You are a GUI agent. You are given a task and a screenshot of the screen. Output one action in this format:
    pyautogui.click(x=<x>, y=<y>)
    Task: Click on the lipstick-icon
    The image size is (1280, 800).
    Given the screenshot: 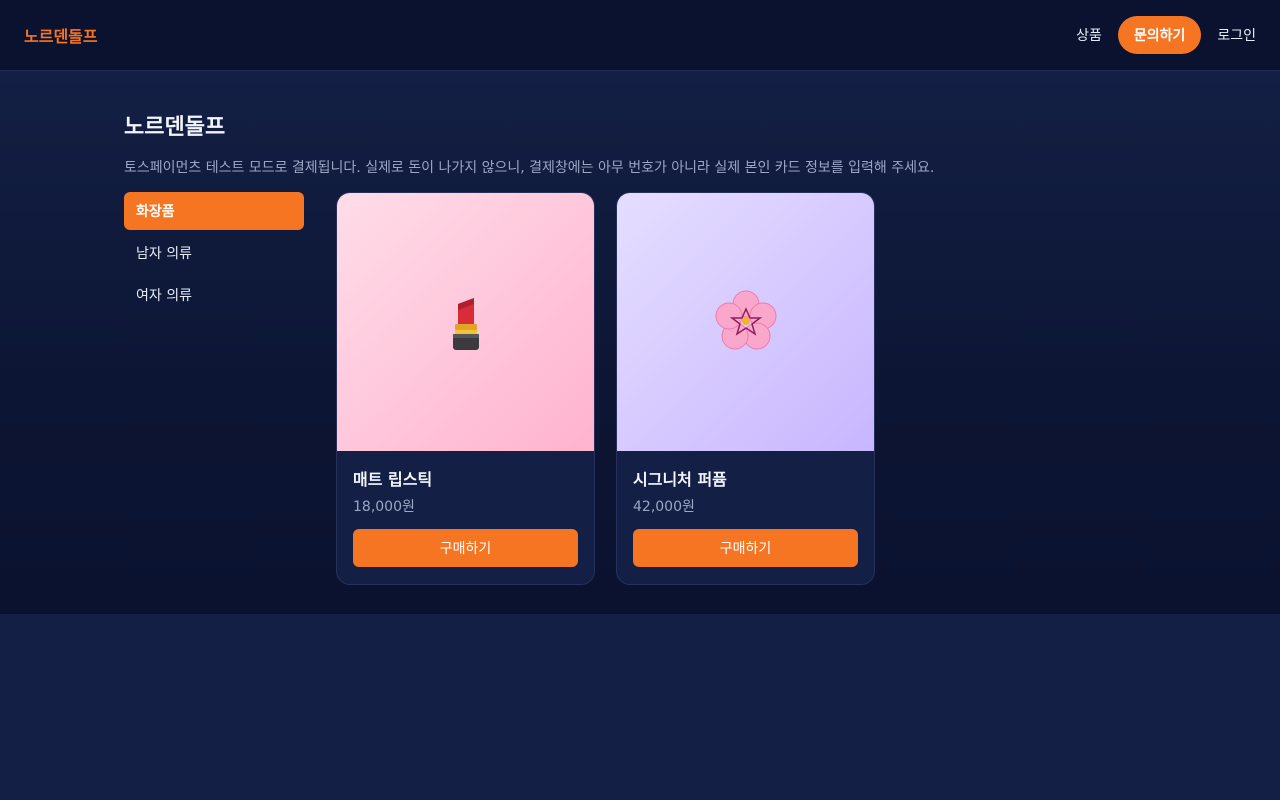 What is the action you would take?
    pyautogui.click(x=465, y=324)
    